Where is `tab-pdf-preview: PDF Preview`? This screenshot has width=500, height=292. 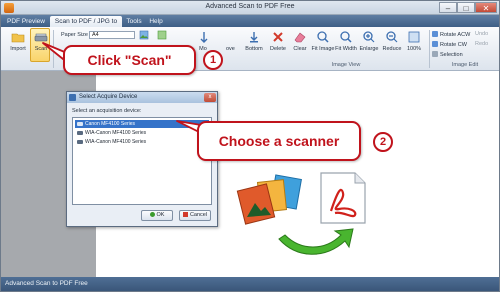 tab-pdf-preview: PDF Preview is located at coordinates (26, 21).